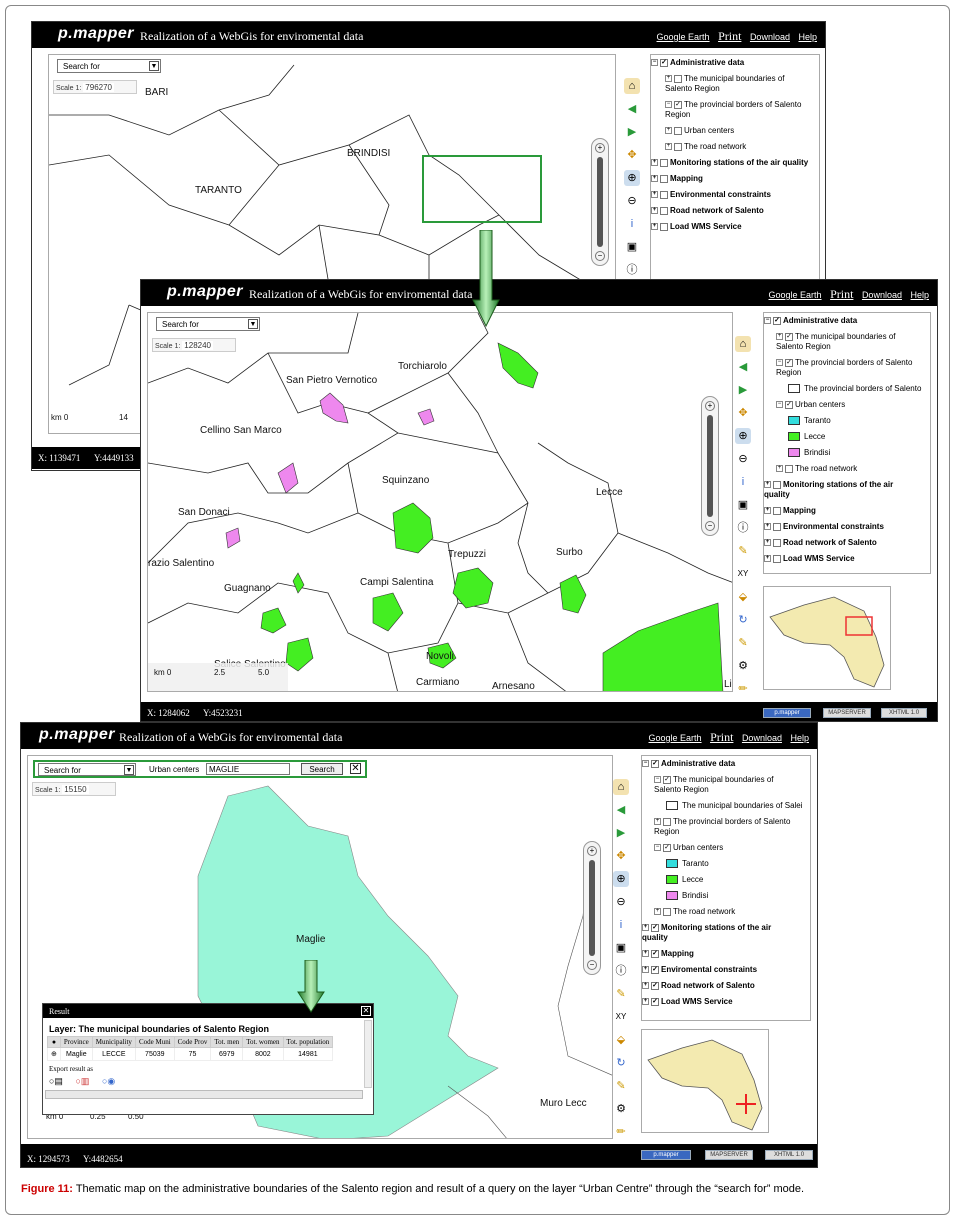  What do you see at coordinates (847, 559) in the screenshot?
I see `toc-wms: + Load WMS Service` at bounding box center [847, 559].